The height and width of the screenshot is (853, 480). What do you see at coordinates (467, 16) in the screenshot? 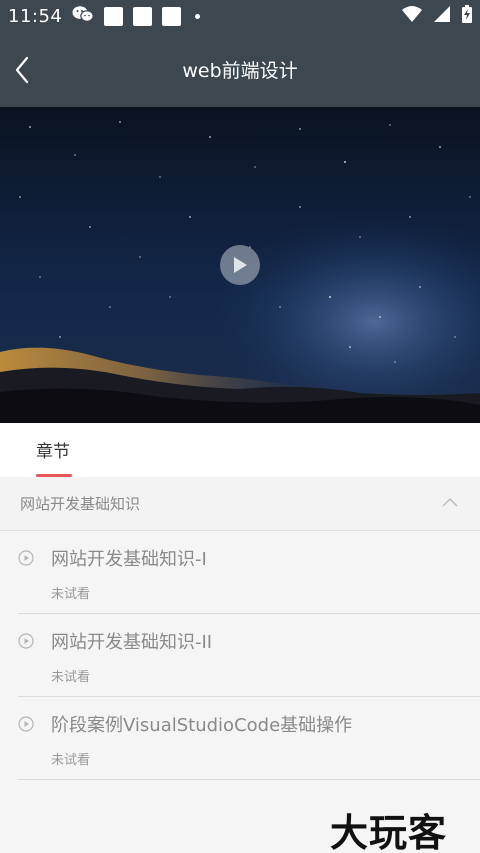
I see `battery-charging-icon` at bounding box center [467, 16].